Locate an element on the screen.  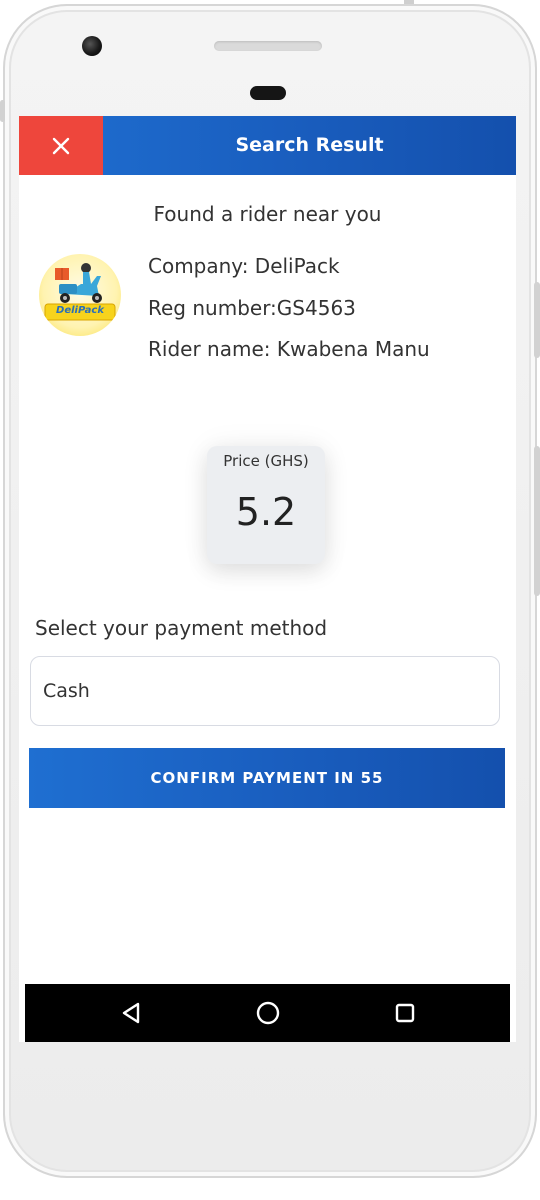
company-text: Company: DeliPack is located at coordinates (244, 266).